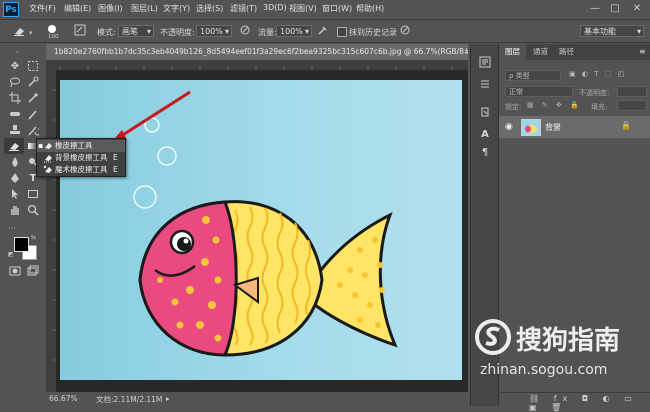  Describe the element at coordinates (33, 272) in the screenshot. I see `screen-mode-icon` at that location.